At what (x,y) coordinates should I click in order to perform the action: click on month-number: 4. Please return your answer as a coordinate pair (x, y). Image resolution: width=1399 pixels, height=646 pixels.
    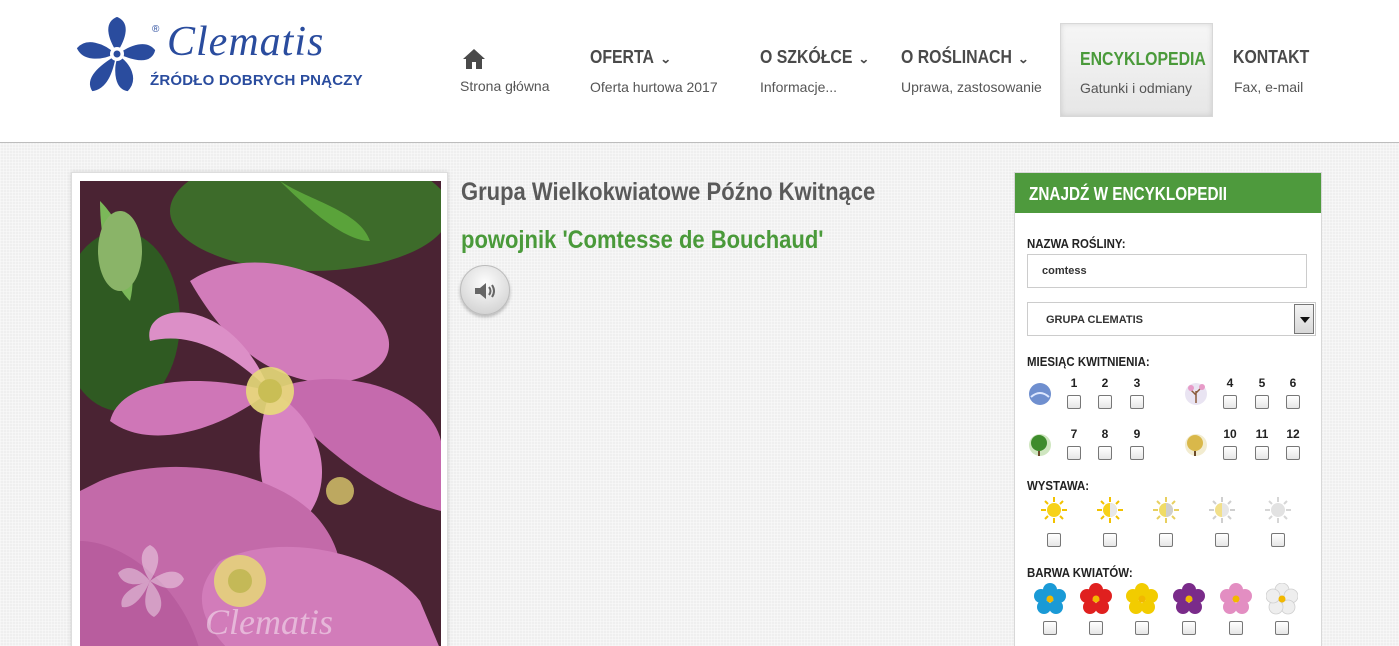
    Looking at the image, I should click on (1230, 383).